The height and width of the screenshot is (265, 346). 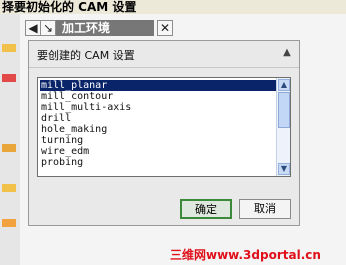 What do you see at coordinates (48, 28) in the screenshot?
I see `nav-forward-icon: ↘` at bounding box center [48, 28].